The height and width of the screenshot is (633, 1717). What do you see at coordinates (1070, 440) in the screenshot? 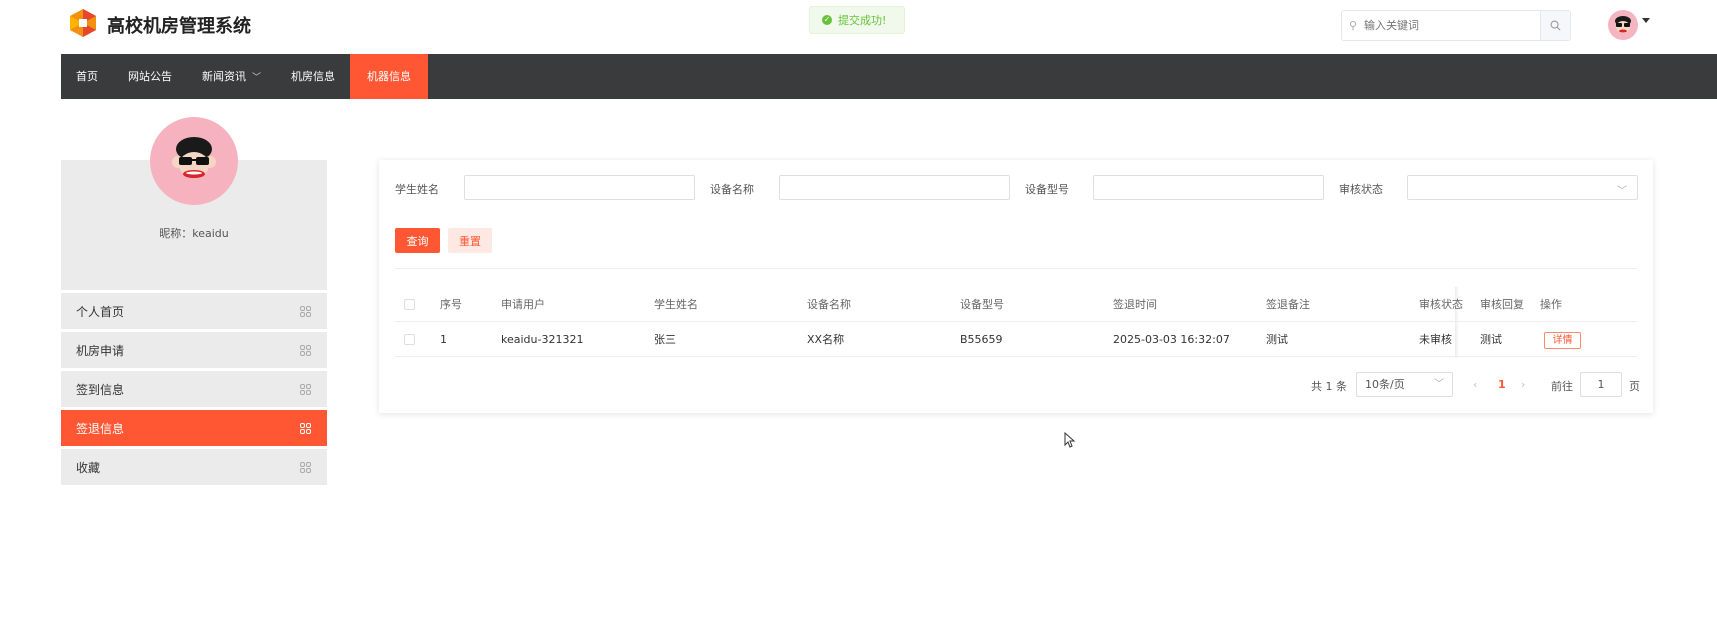
I see `mouse-cursor-icon` at bounding box center [1070, 440].